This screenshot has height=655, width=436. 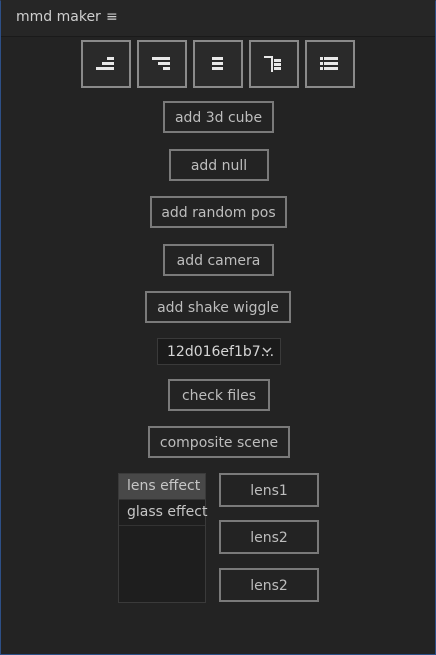 What do you see at coordinates (162, 487) in the screenshot?
I see `effects-list-item-lens-effect: lens effect` at bounding box center [162, 487].